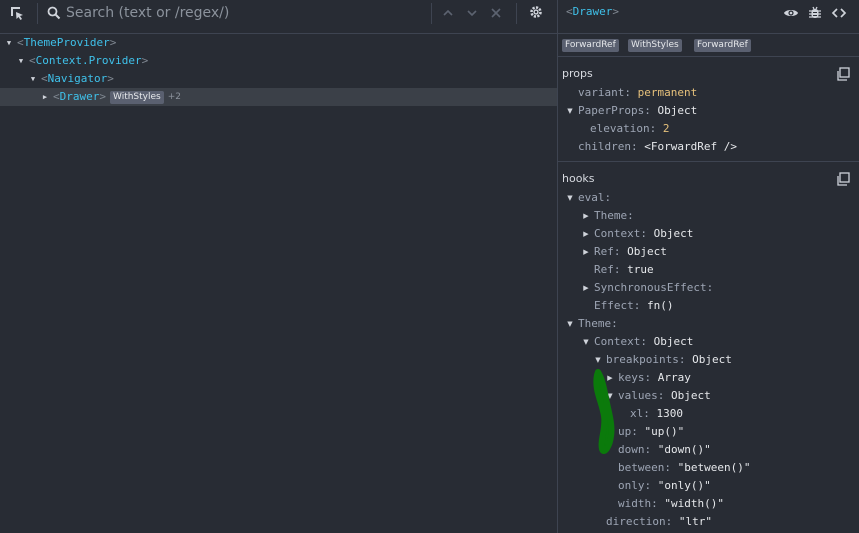  What do you see at coordinates (791, 13) in the screenshot?
I see `eye-icon` at bounding box center [791, 13].